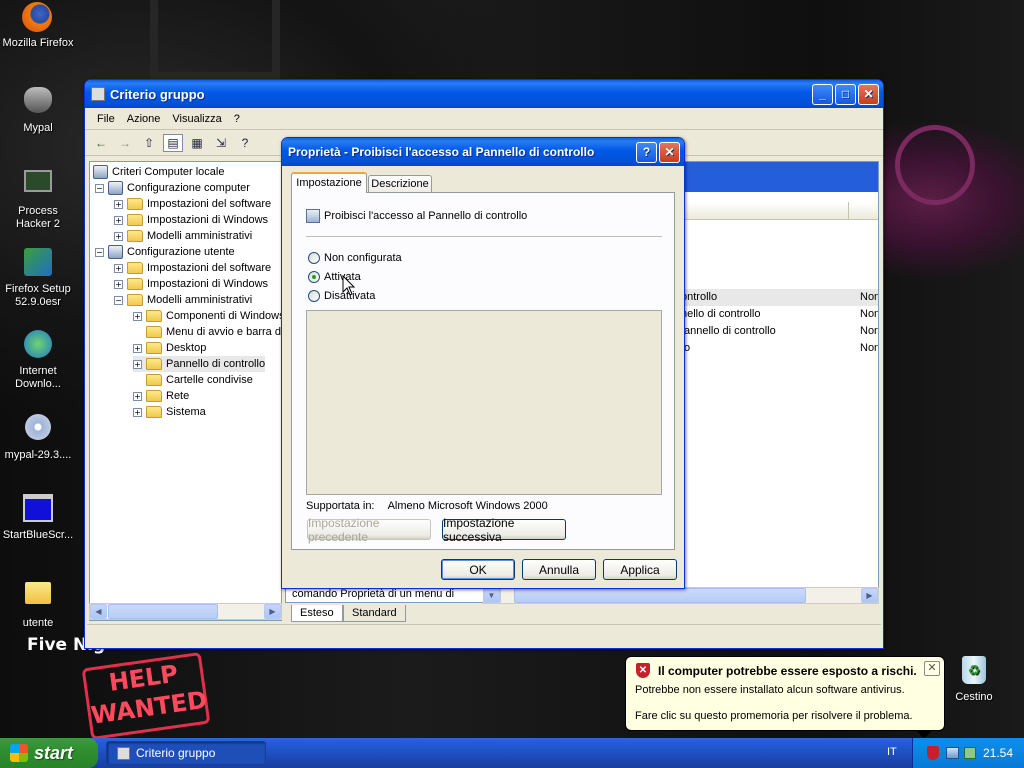 The width and height of the screenshot is (1024, 768). What do you see at coordinates (197, 143) in the screenshot?
I see `properties-button: ▦` at bounding box center [197, 143].